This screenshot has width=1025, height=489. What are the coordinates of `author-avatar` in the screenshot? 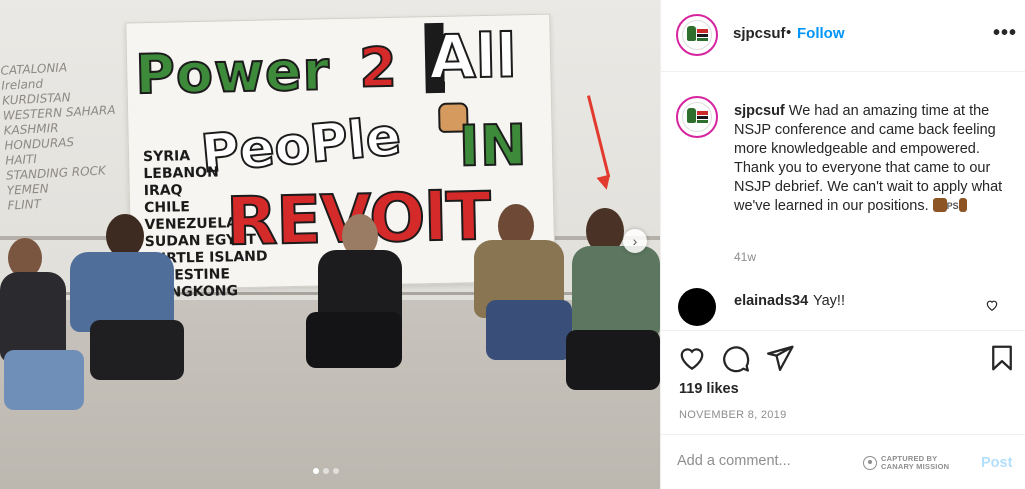 It's located at (697, 35).